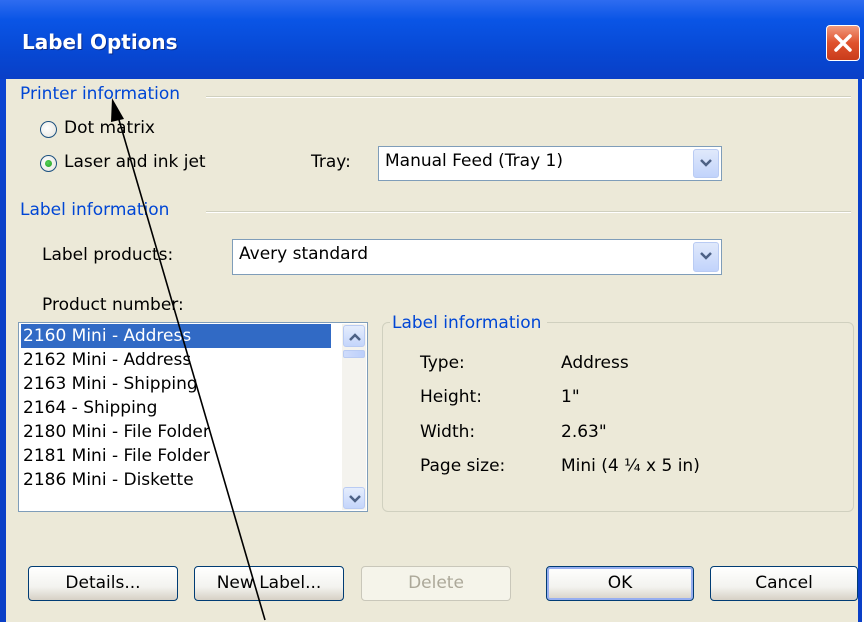  Describe the element at coordinates (432, 39) in the screenshot. I see `title-bar: Label Options` at that location.